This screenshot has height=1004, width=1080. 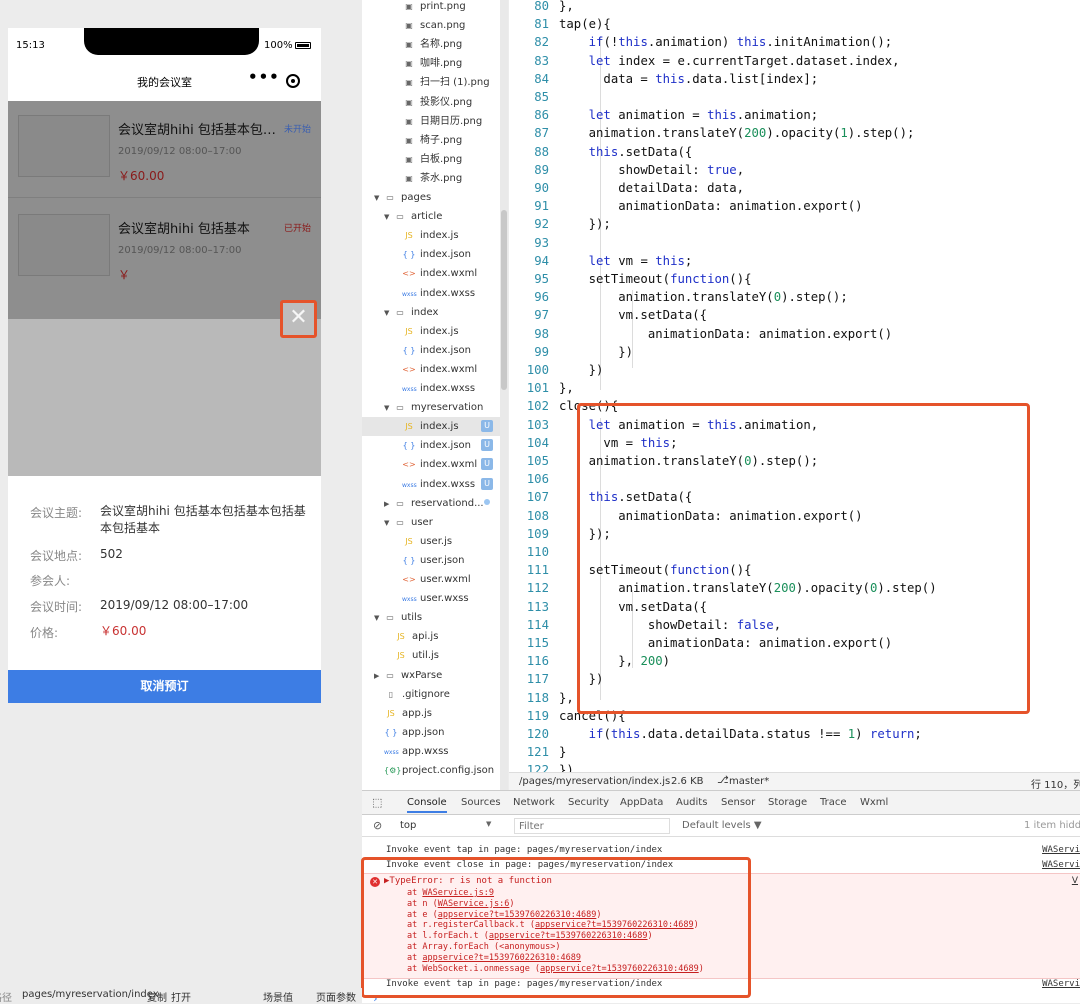 What do you see at coordinates (264, 77) in the screenshot?
I see `more-icon: •••` at bounding box center [264, 77].